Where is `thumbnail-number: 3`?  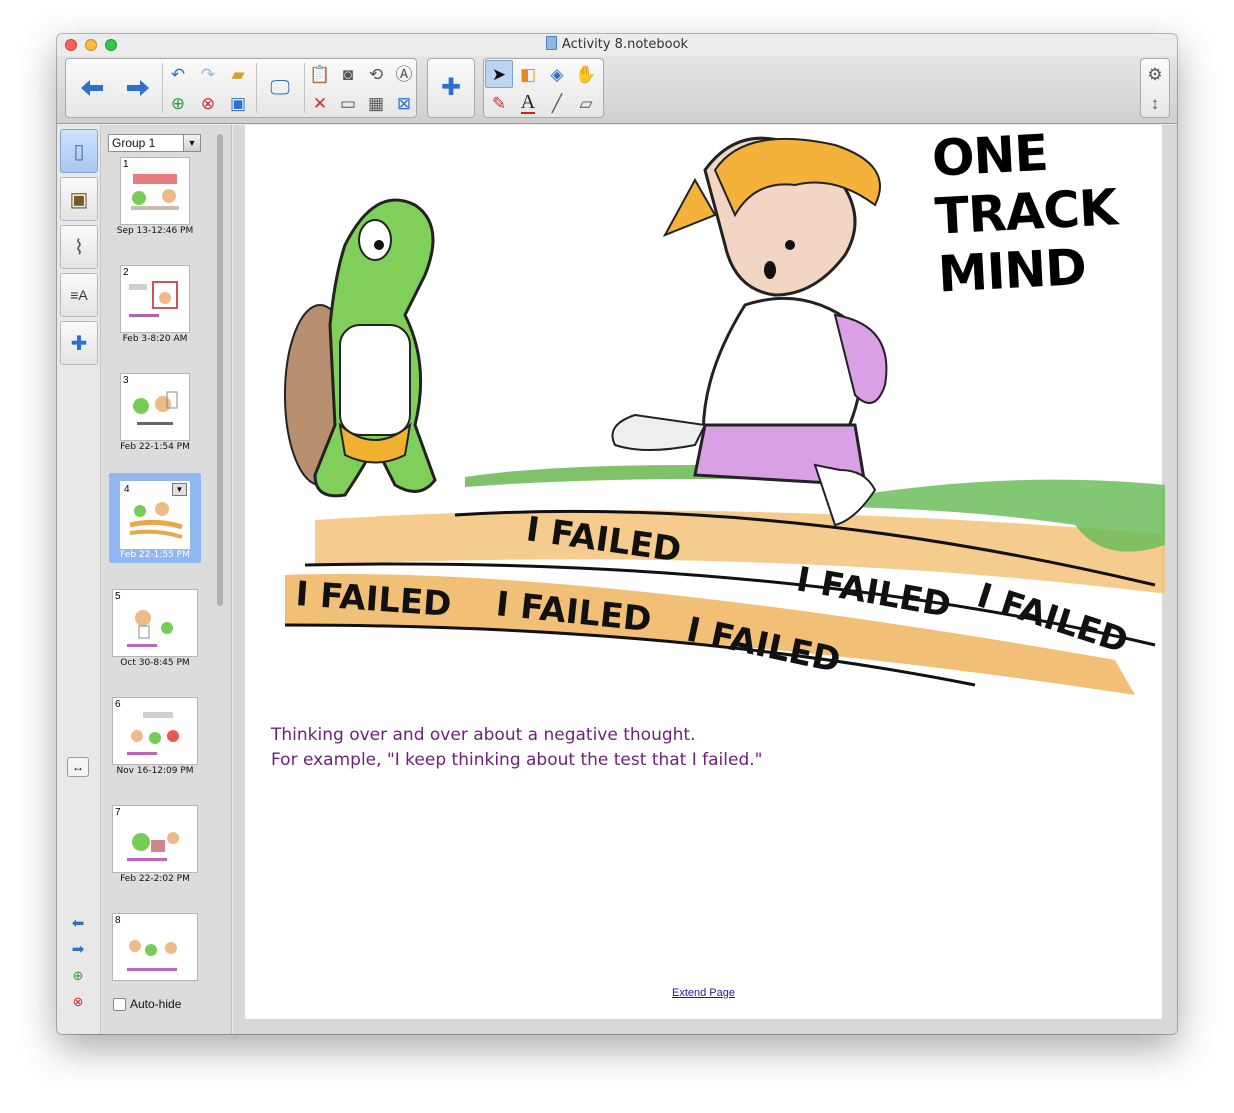 thumbnail-number: 3 is located at coordinates (126, 380).